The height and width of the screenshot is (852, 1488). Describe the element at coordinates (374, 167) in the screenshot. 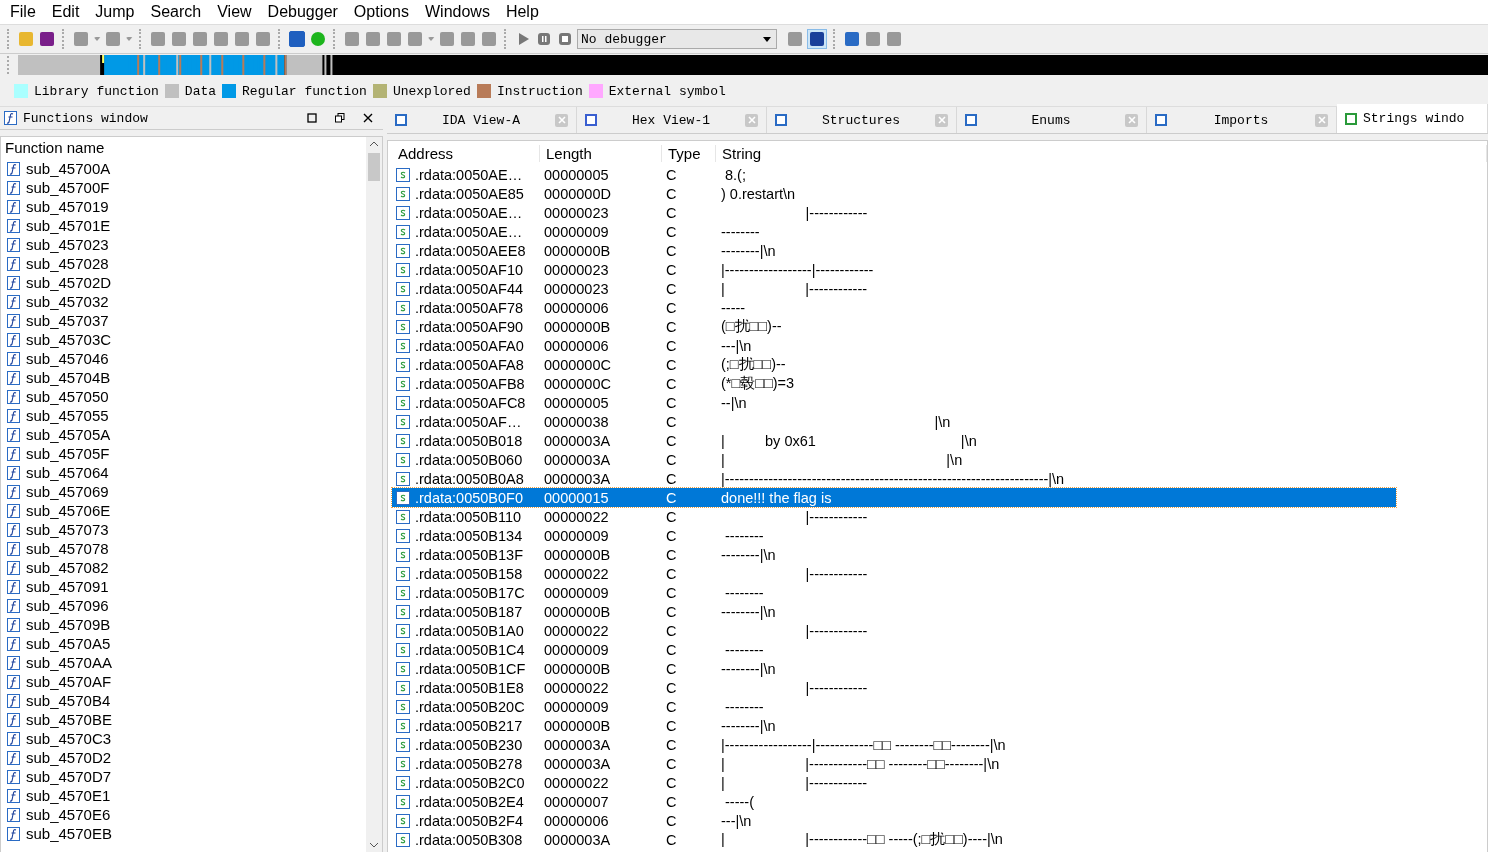

I see `scrollbar-thumb` at that location.